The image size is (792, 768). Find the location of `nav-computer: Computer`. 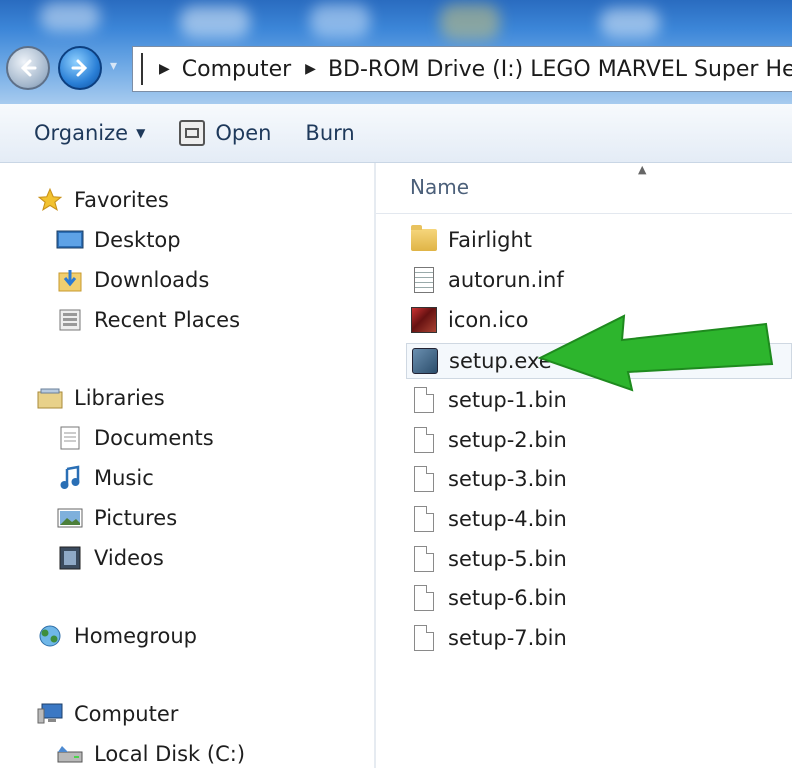

nav-computer: Computer is located at coordinates (107, 714).